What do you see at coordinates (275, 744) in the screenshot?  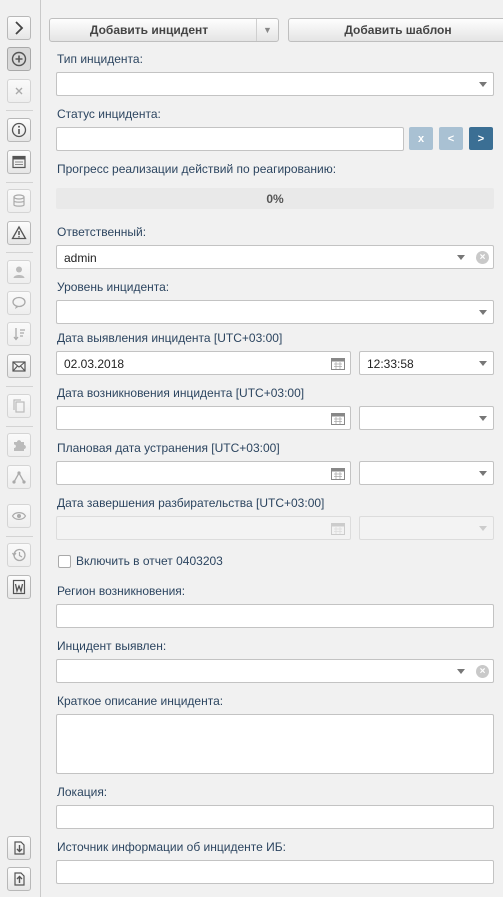 I see `description-textarea` at bounding box center [275, 744].